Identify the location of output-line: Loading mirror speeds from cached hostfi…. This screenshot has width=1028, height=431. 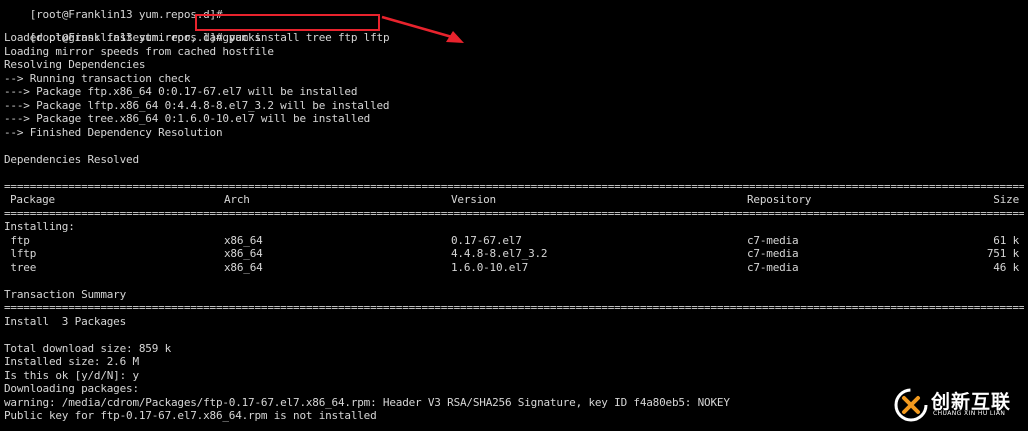
(139, 51).